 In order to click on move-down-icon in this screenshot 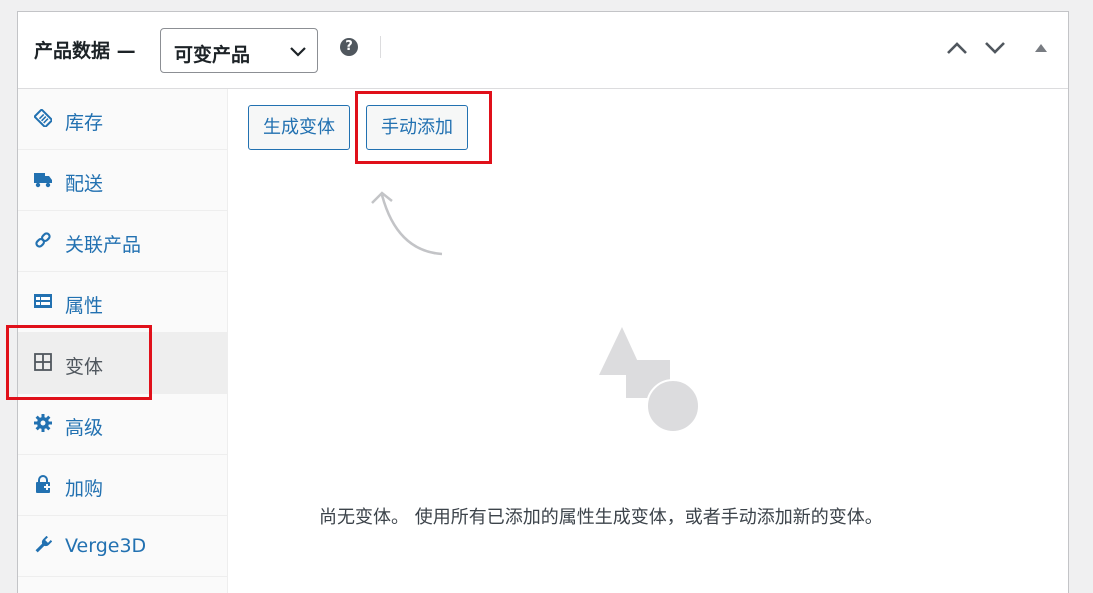, I will do `click(995, 48)`.